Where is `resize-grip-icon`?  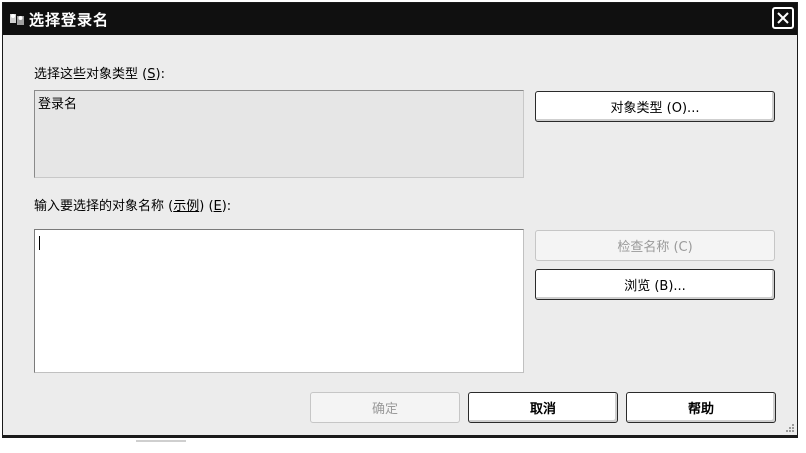
resize-grip-icon is located at coordinates (789, 427).